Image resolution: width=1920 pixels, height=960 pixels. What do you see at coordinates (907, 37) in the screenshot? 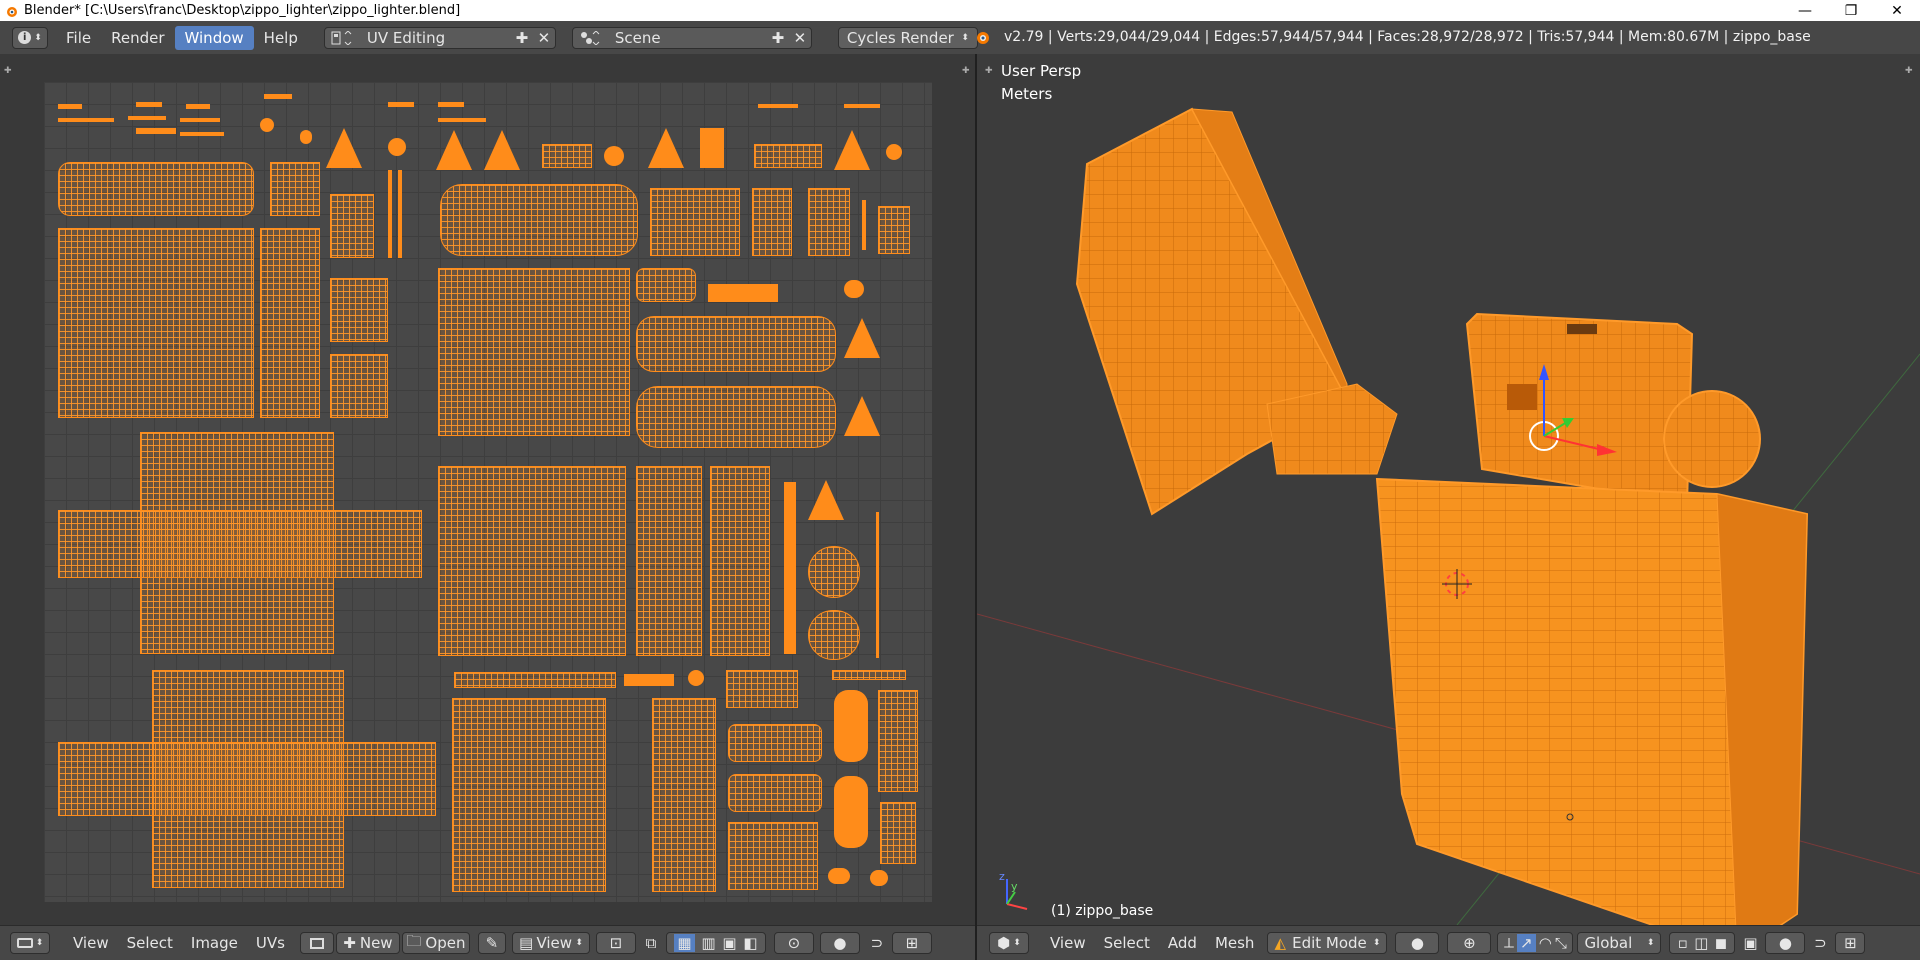
I see `render-engine-dropdown: Cycles Render ⬍` at bounding box center [907, 37].